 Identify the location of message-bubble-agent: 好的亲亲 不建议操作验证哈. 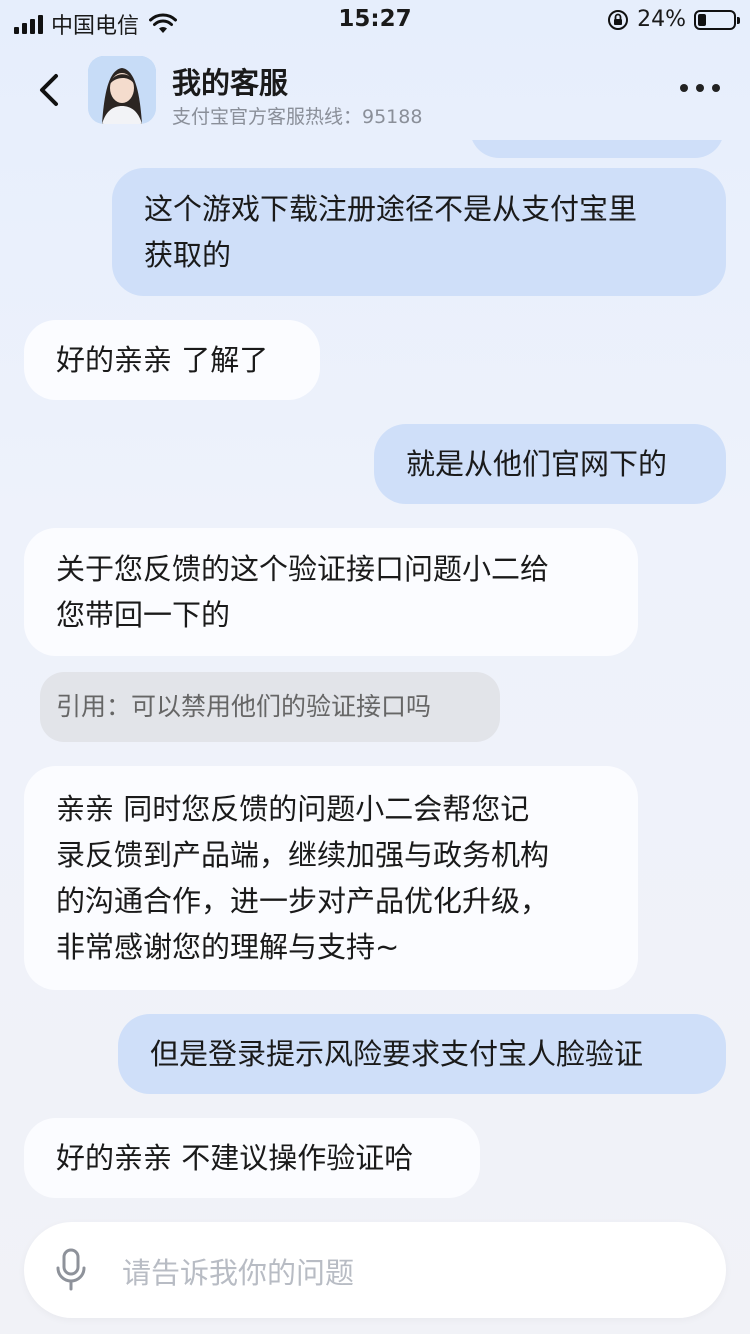
(252, 1158).